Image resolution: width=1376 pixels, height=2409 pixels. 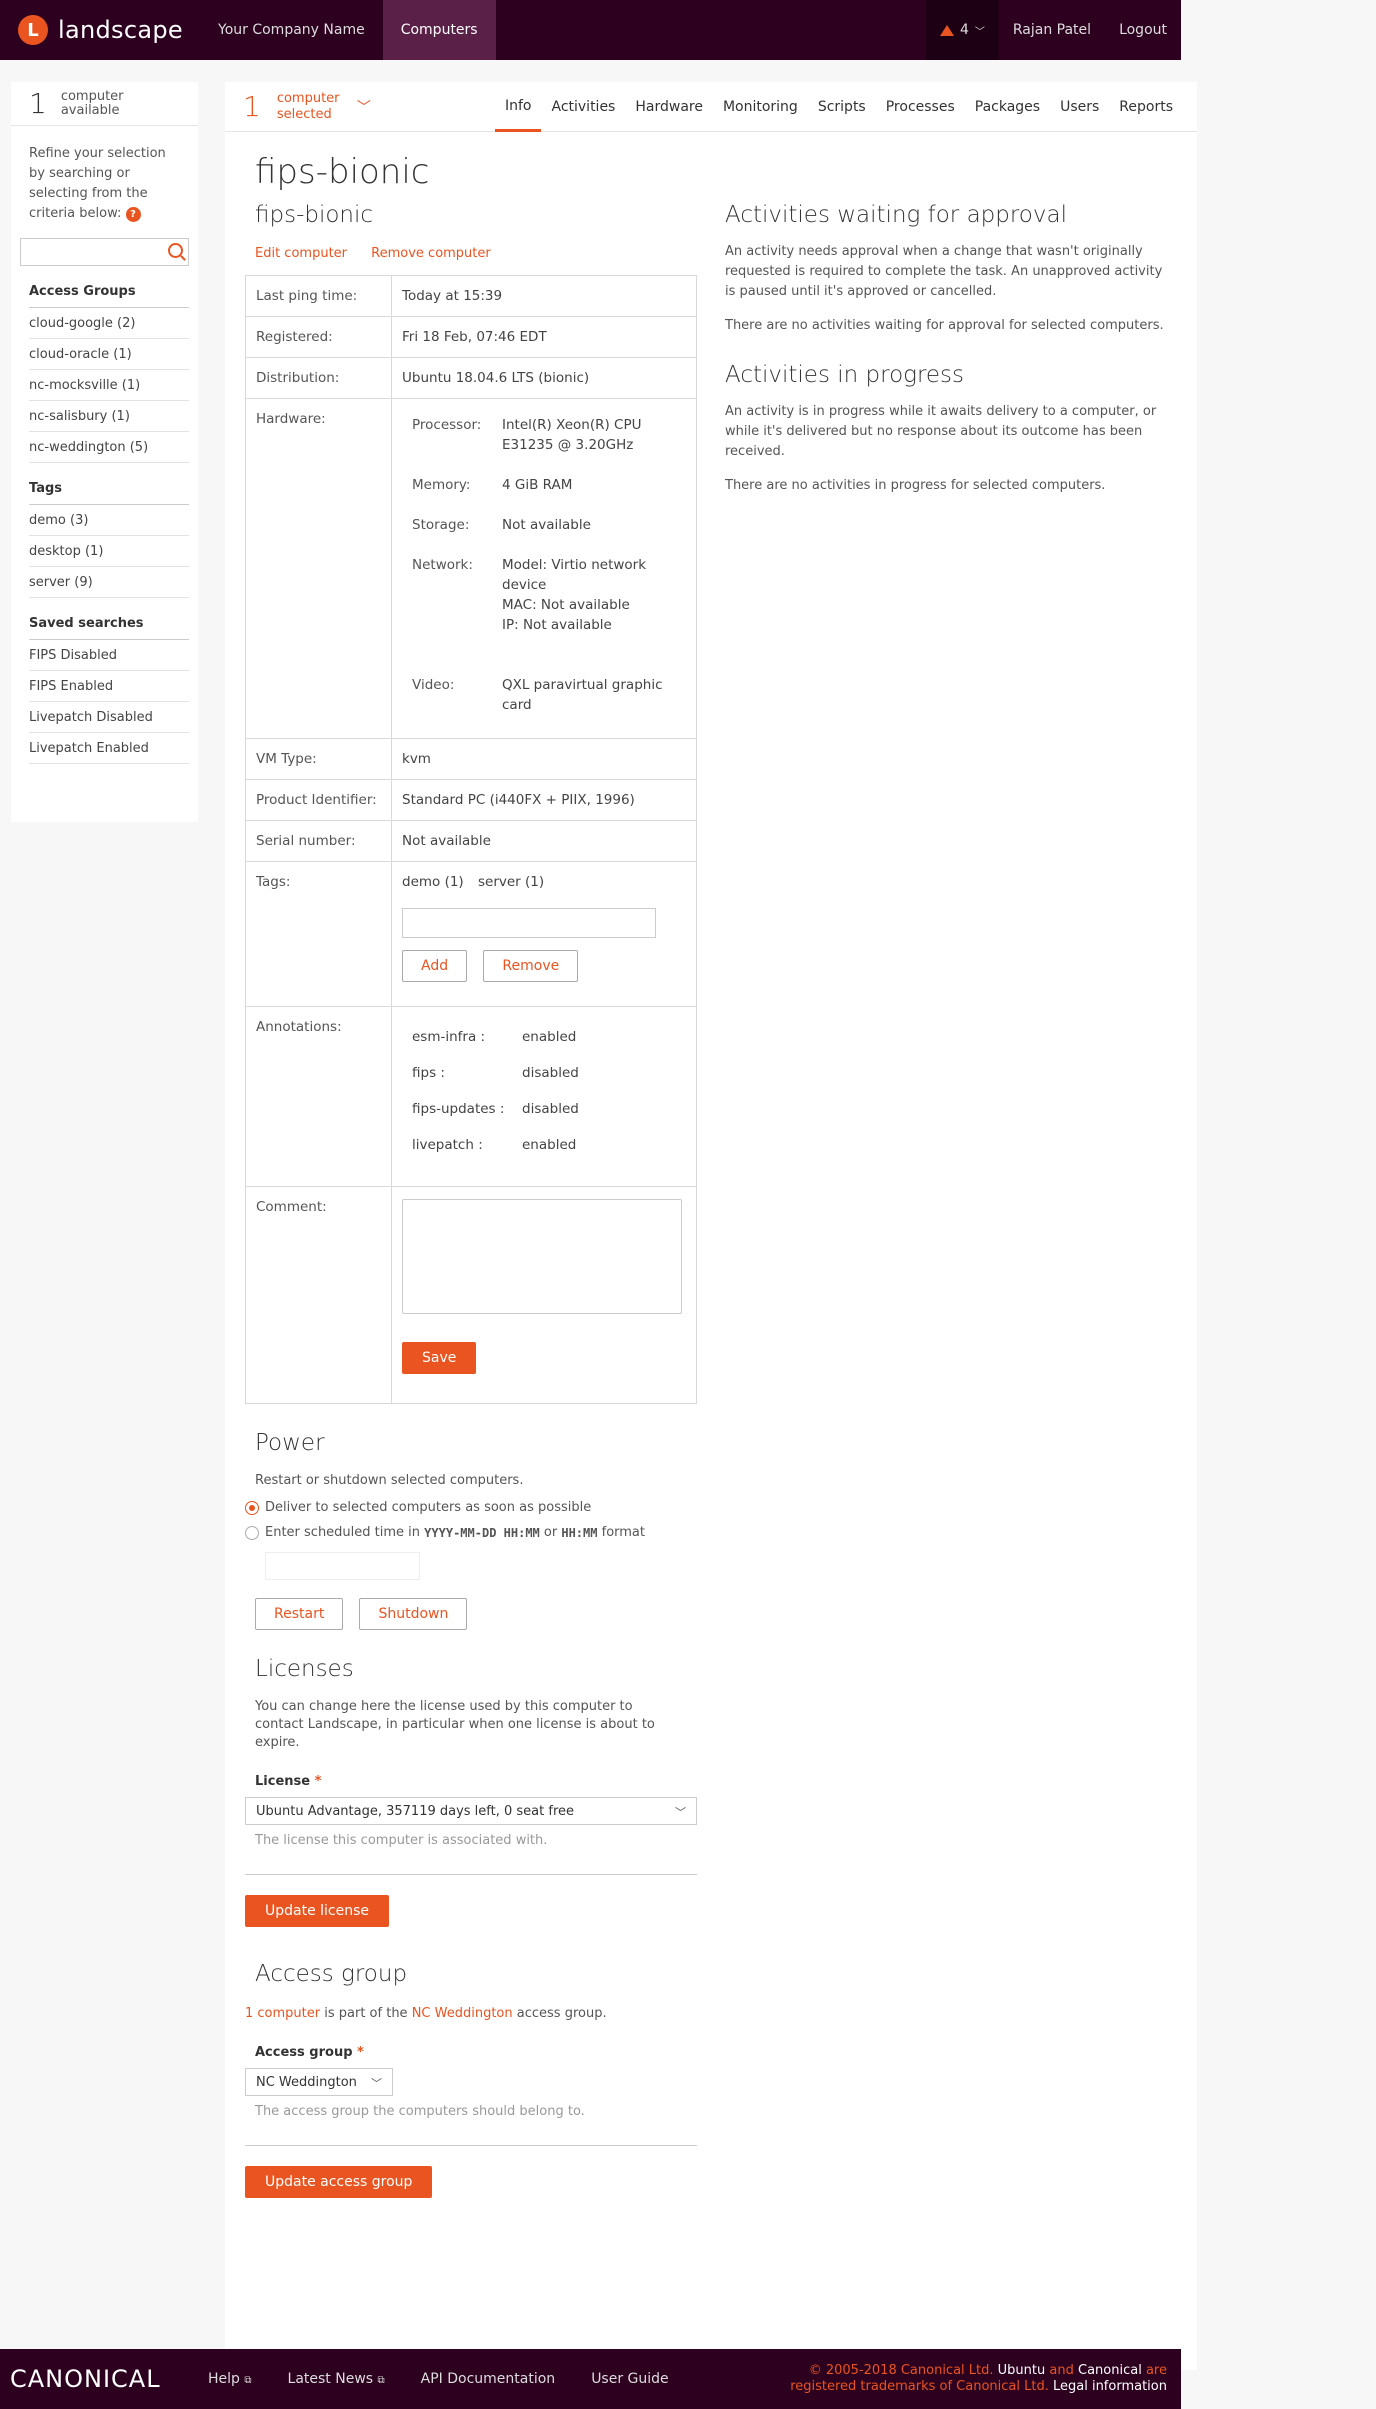 I want to click on alerts-dropdown: 4 ﹀, so click(x=962, y=30).